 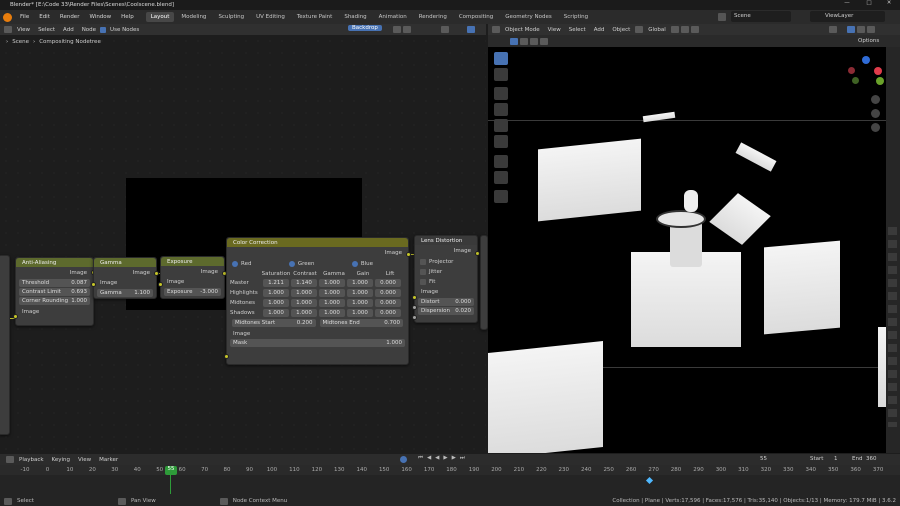 I want to click on menu-help: Help, so click(x=127, y=17).